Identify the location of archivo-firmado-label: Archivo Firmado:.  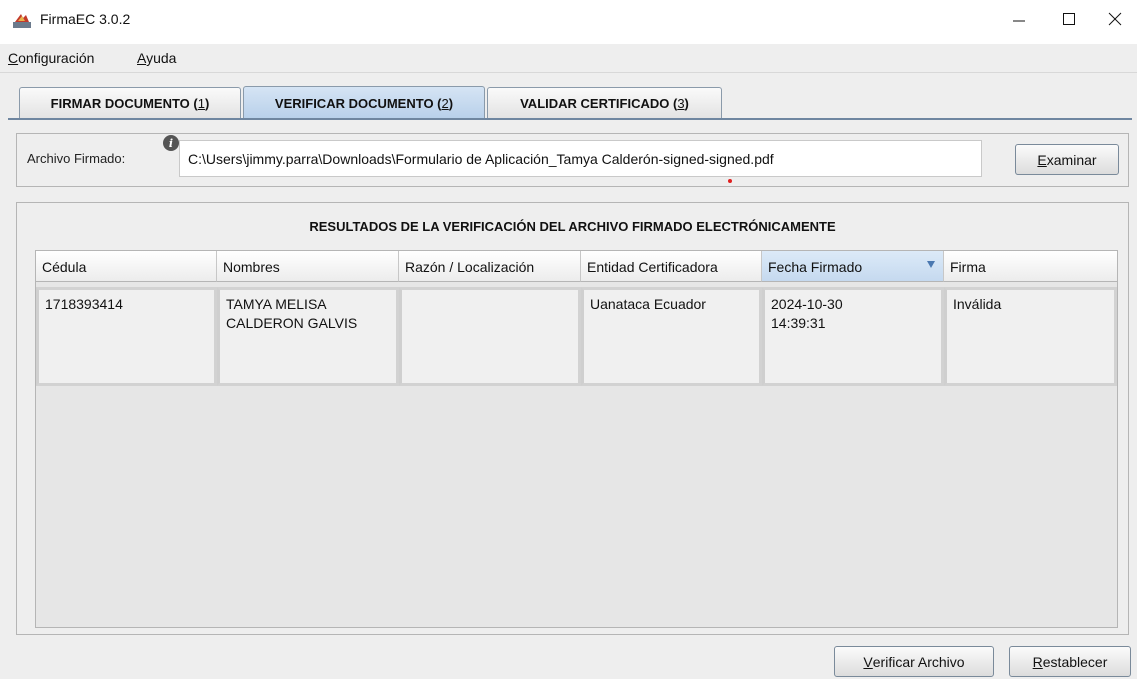
(76, 158).